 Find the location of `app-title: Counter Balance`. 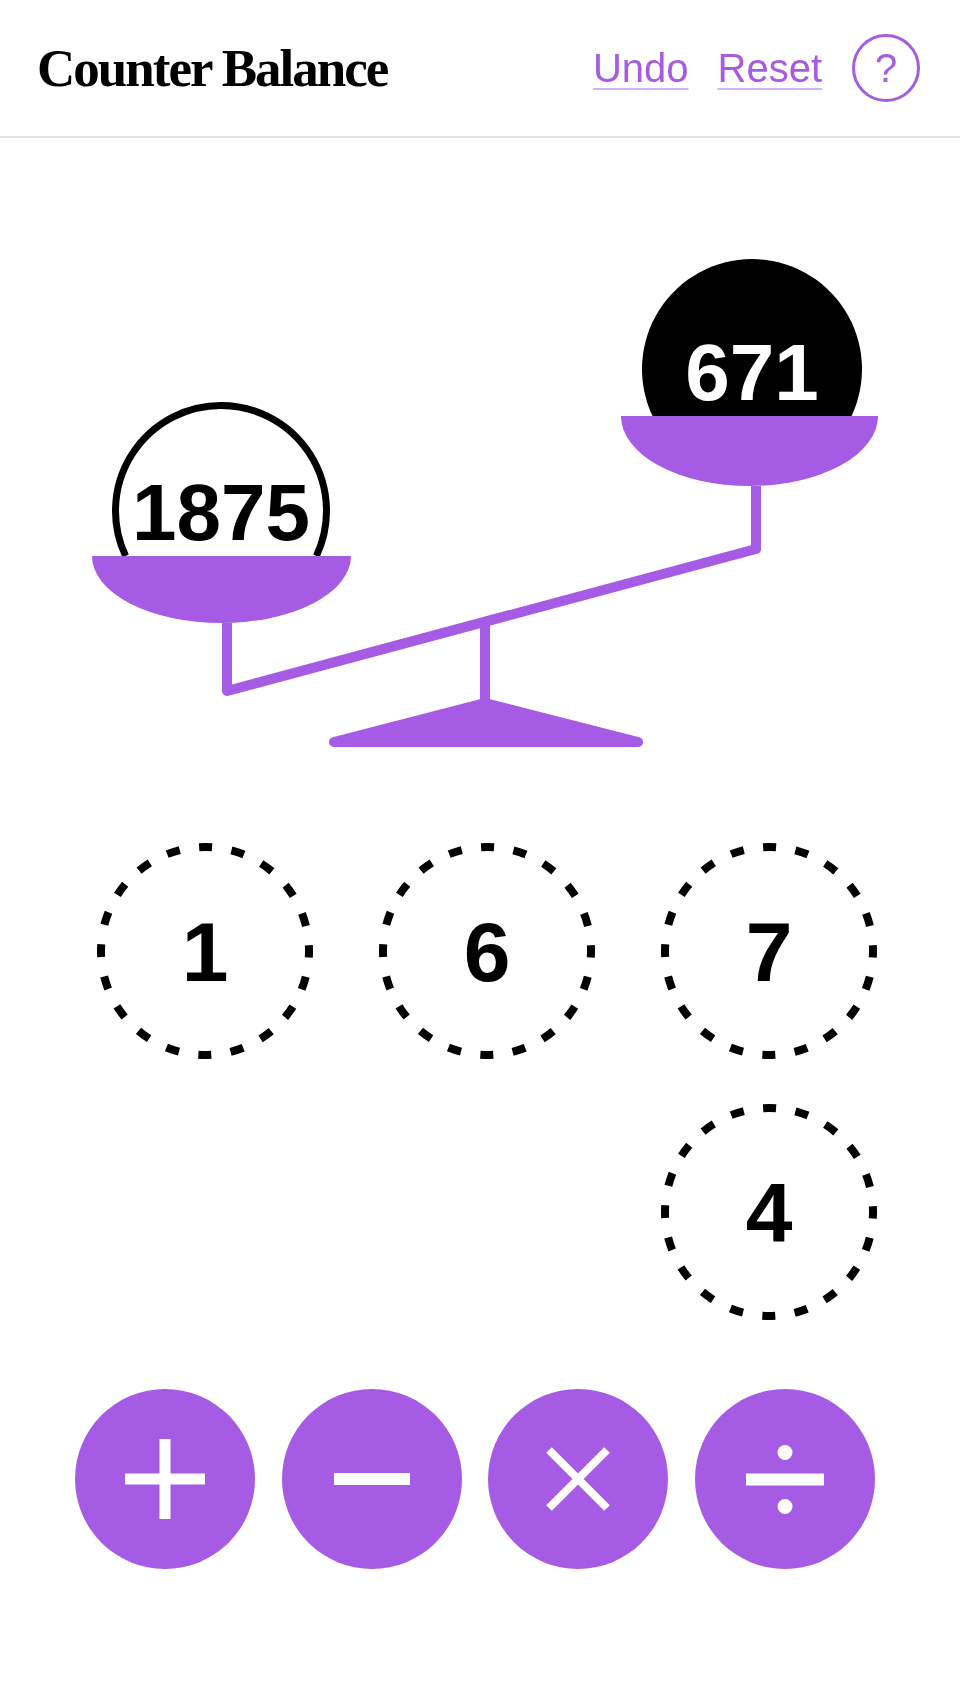

app-title: Counter Balance is located at coordinates (212, 68).